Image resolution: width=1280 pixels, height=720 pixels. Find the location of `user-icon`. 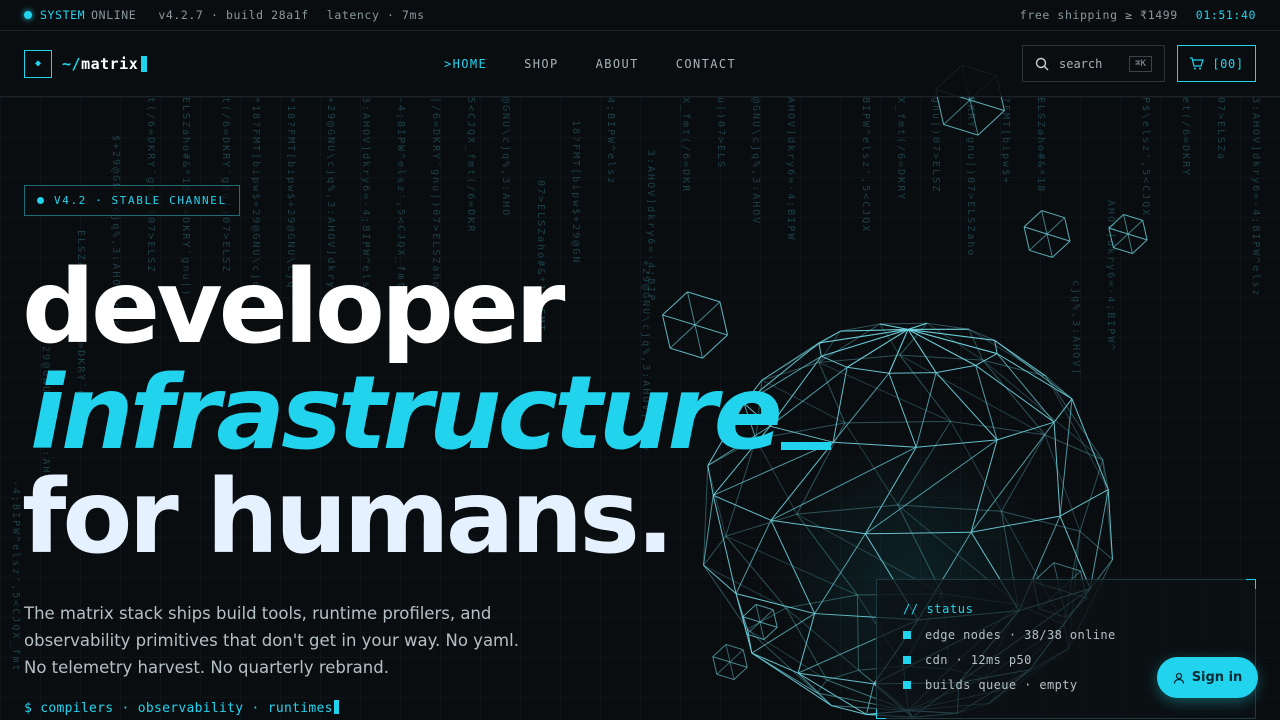

user-icon is located at coordinates (1178, 678).